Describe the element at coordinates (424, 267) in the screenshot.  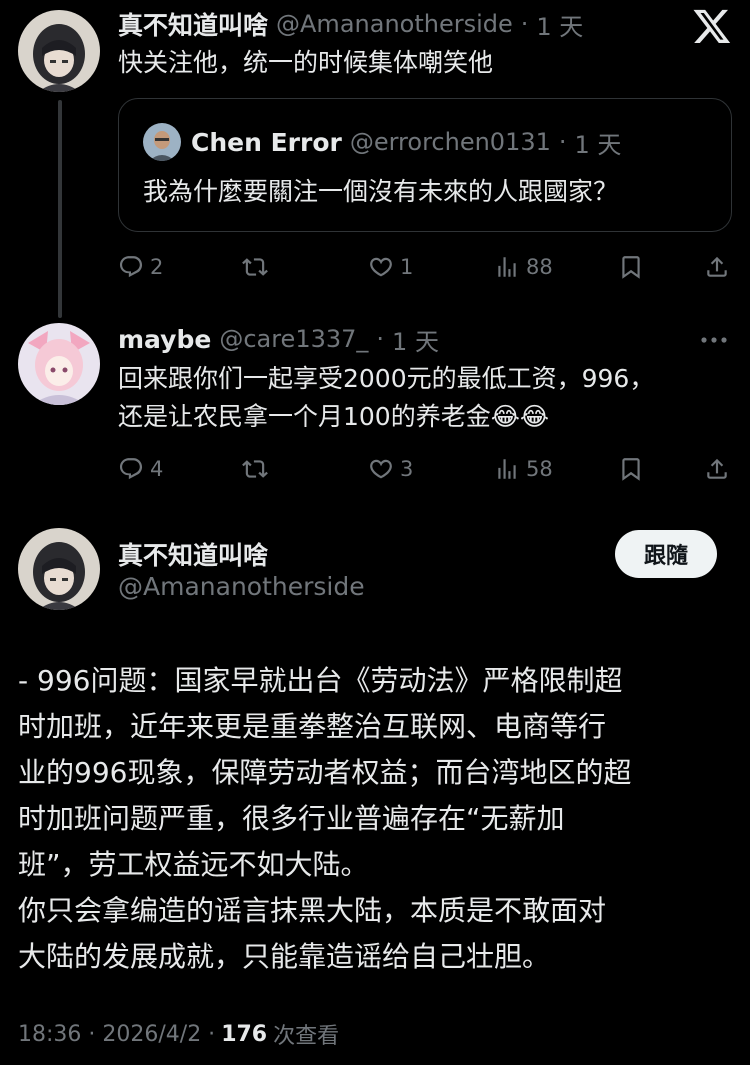
I see `action-bar: 2 1 88` at that location.